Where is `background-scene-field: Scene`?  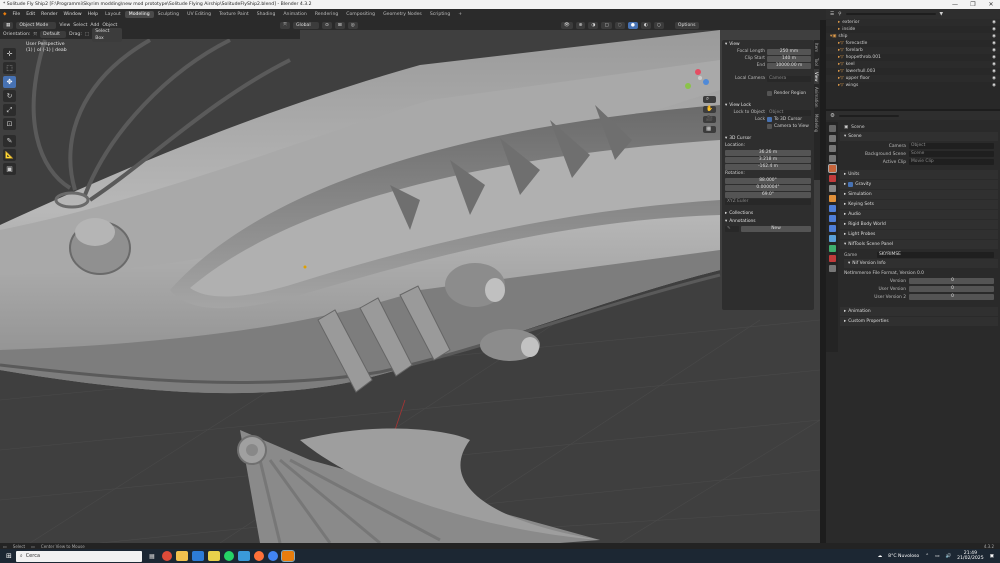 background-scene-field: Scene is located at coordinates (951, 154).